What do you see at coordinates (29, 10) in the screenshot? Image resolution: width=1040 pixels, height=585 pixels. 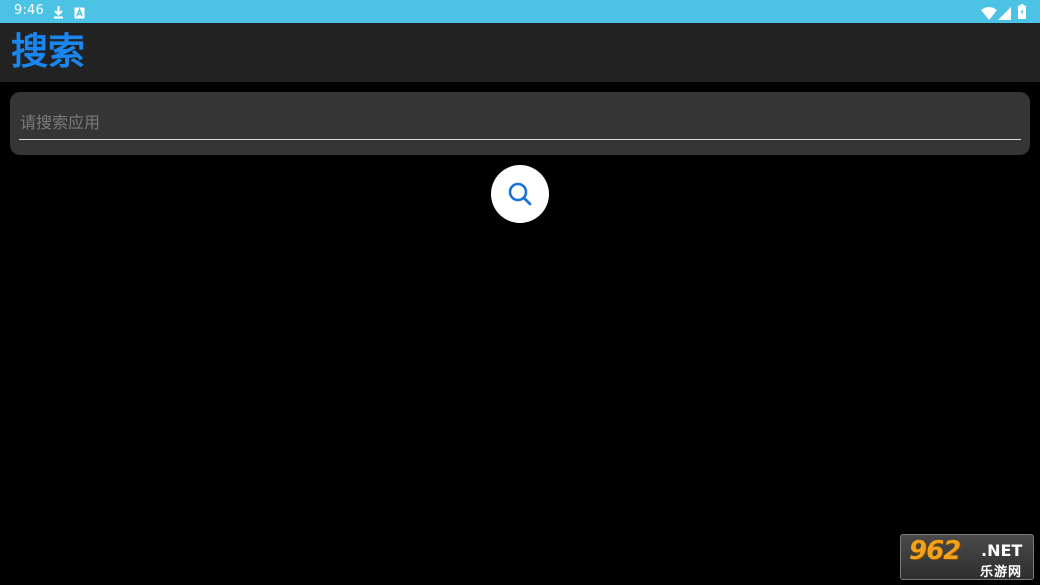 I see `status-time: 9:46` at bounding box center [29, 10].